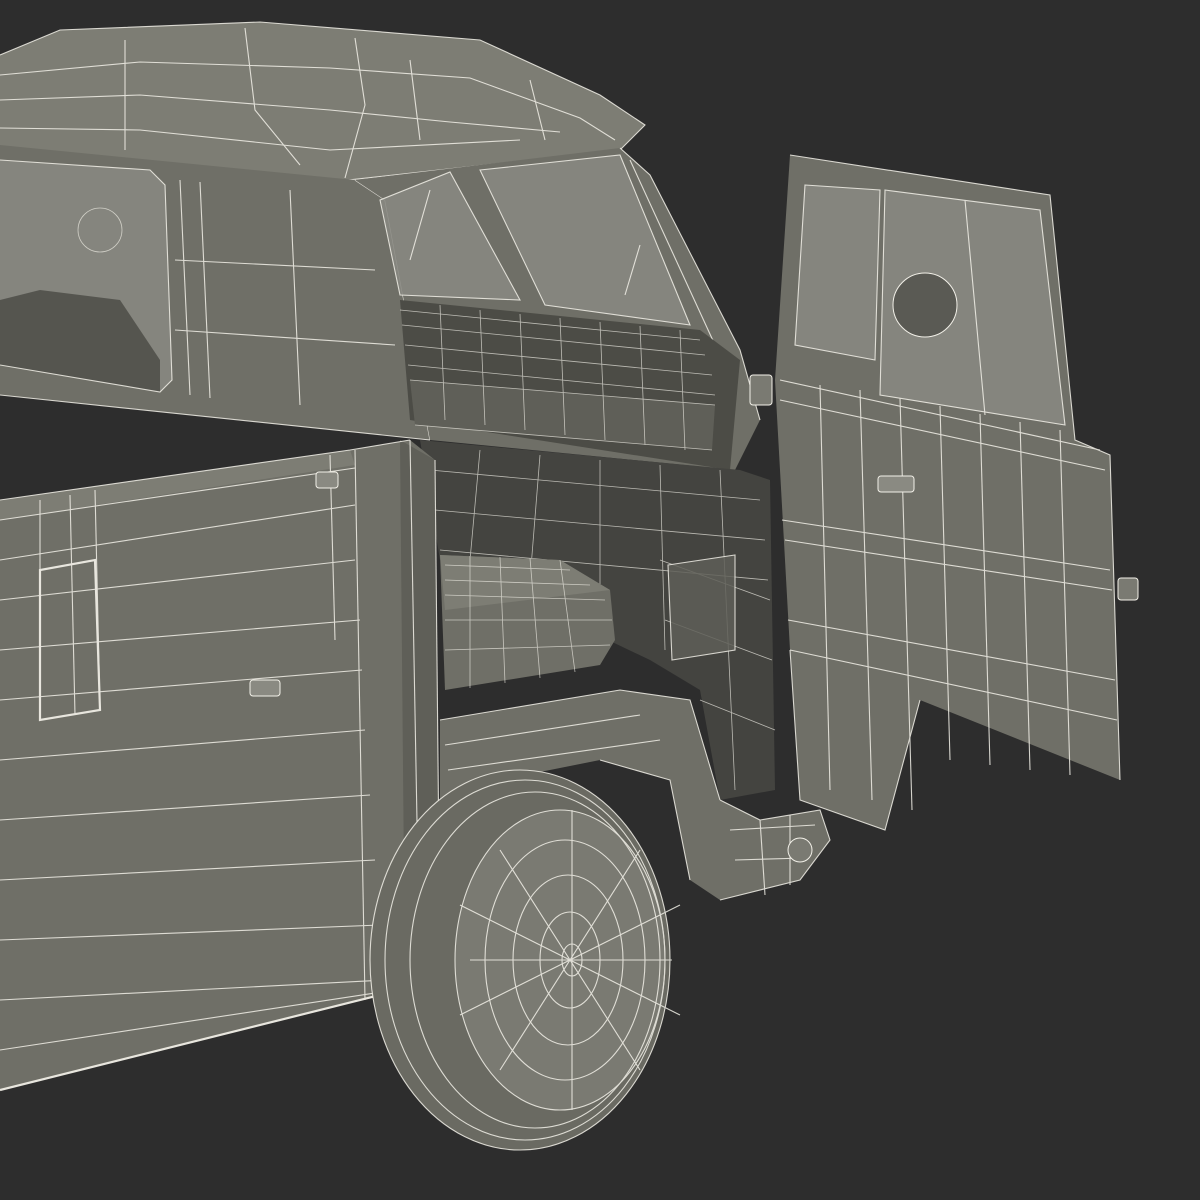 The image size is (1200, 1200). I want to click on bed-handle, so click(265, 688).